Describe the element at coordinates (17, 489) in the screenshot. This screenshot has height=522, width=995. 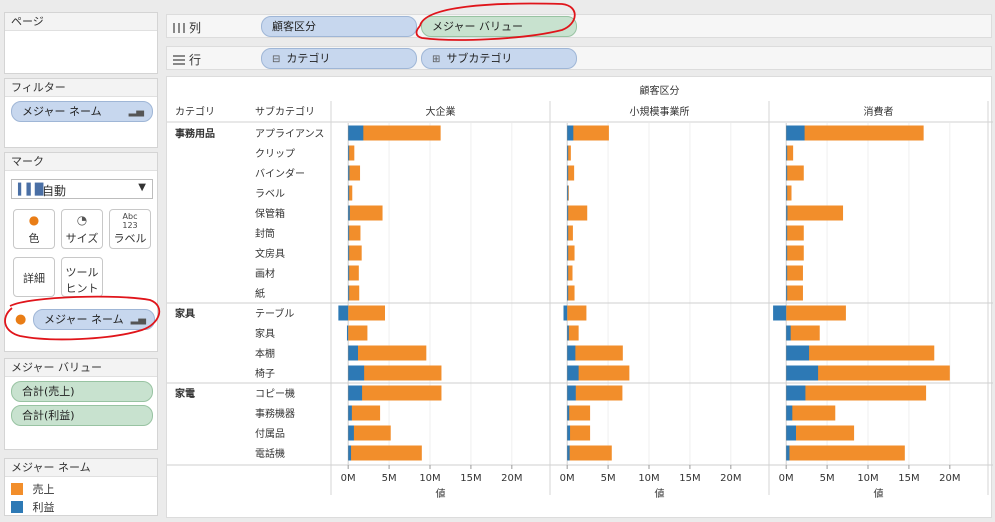
I see `legend-swatch-sales` at that location.